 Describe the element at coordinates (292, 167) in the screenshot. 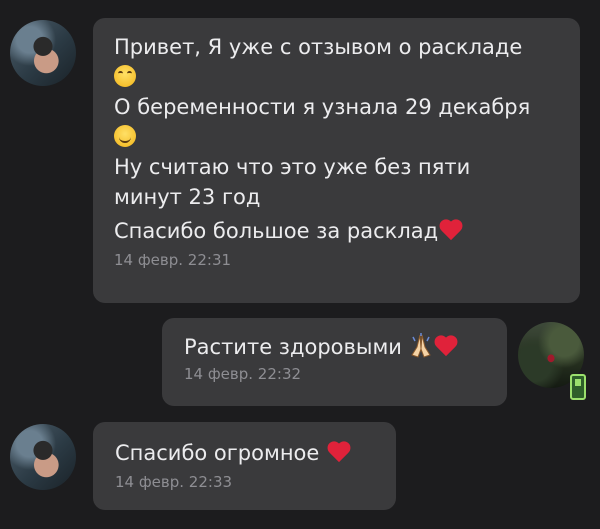

I see `message-text: Ну считаю что это уже без пяти` at that location.